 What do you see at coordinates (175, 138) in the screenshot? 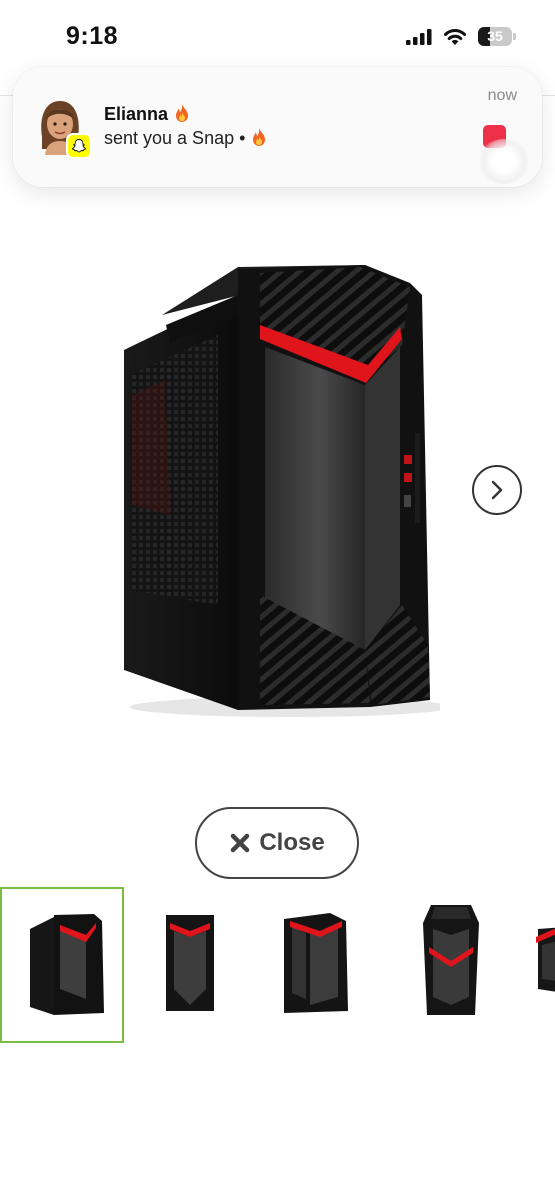
I see `message-text: sent you a Snap •` at bounding box center [175, 138].